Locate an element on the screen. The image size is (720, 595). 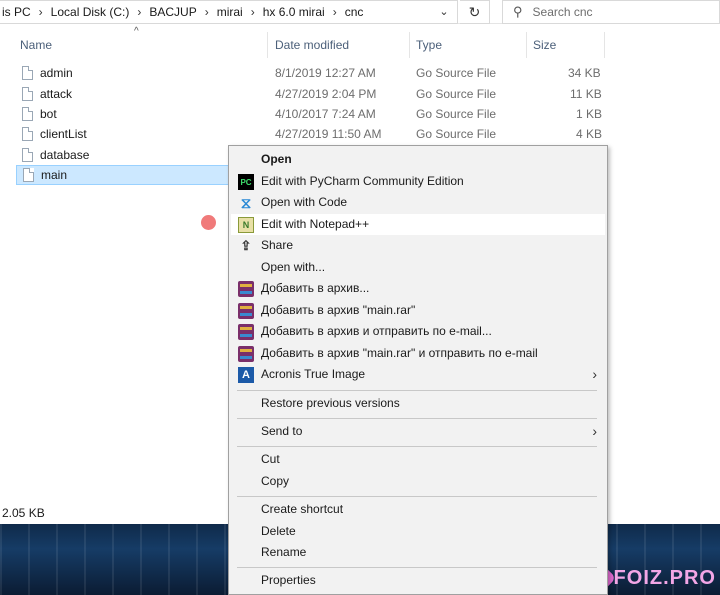
column-header-name: Name is located at coordinates (141, 45).